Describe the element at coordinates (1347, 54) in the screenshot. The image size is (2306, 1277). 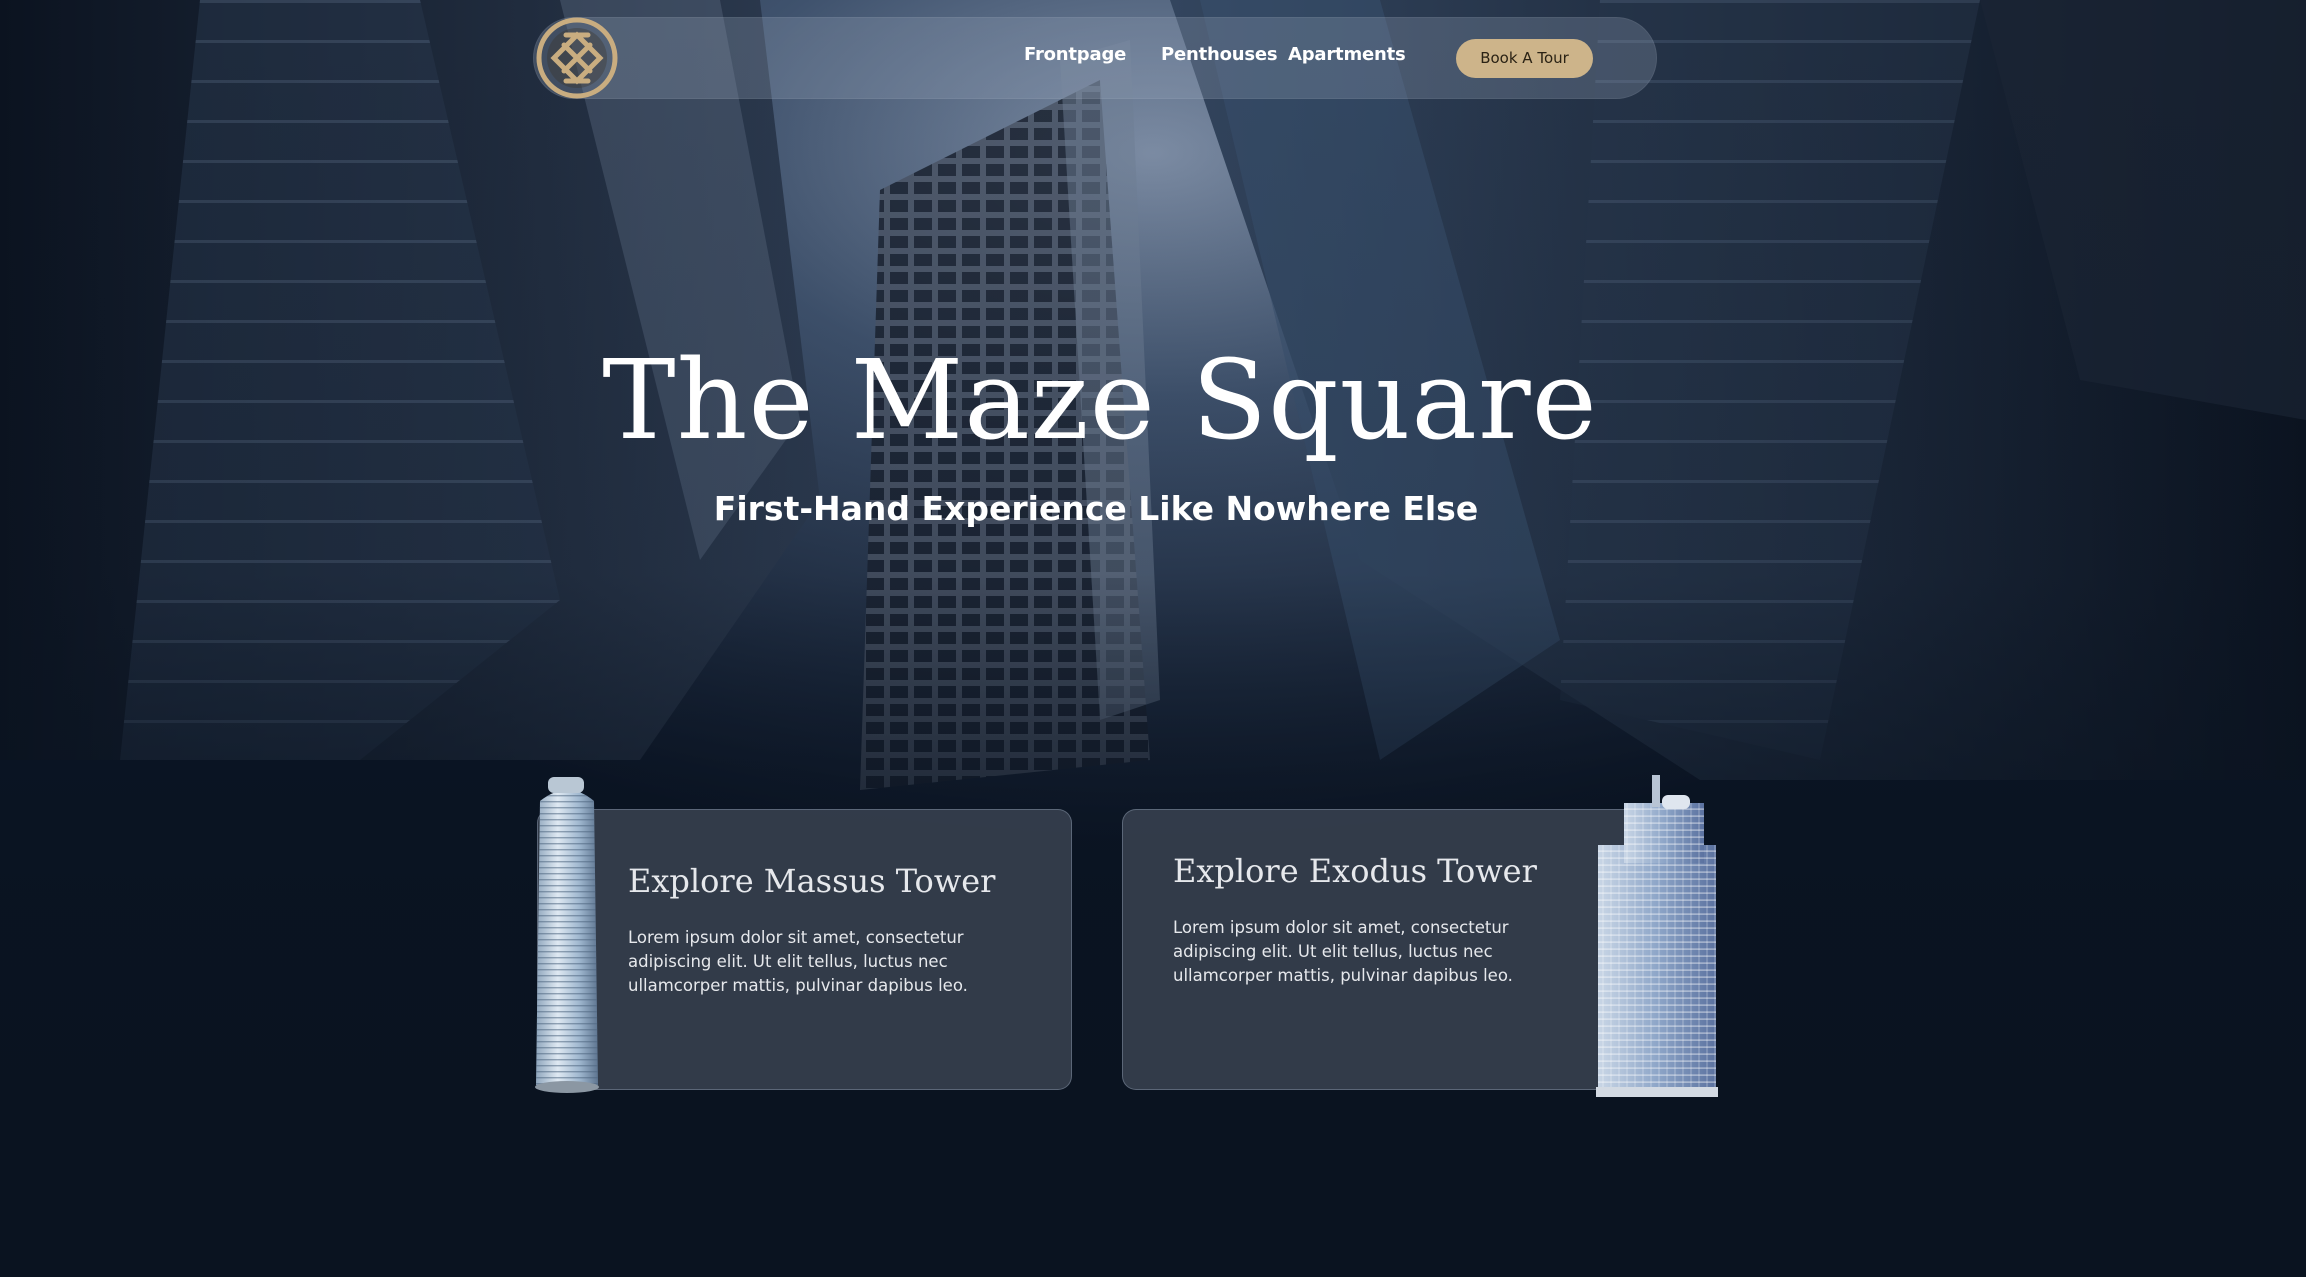
I see `nav-link-apartments: Apartments` at that location.